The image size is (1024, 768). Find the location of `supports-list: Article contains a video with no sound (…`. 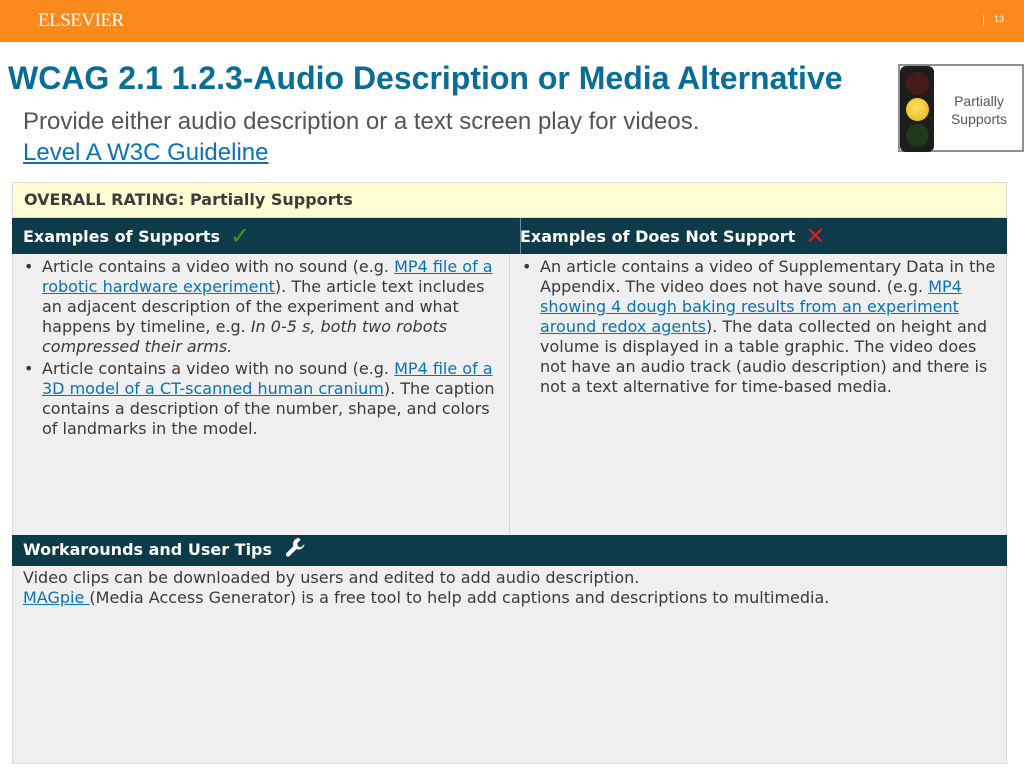

supports-list: Article contains a video with no sound (… is located at coordinates (261, 348).